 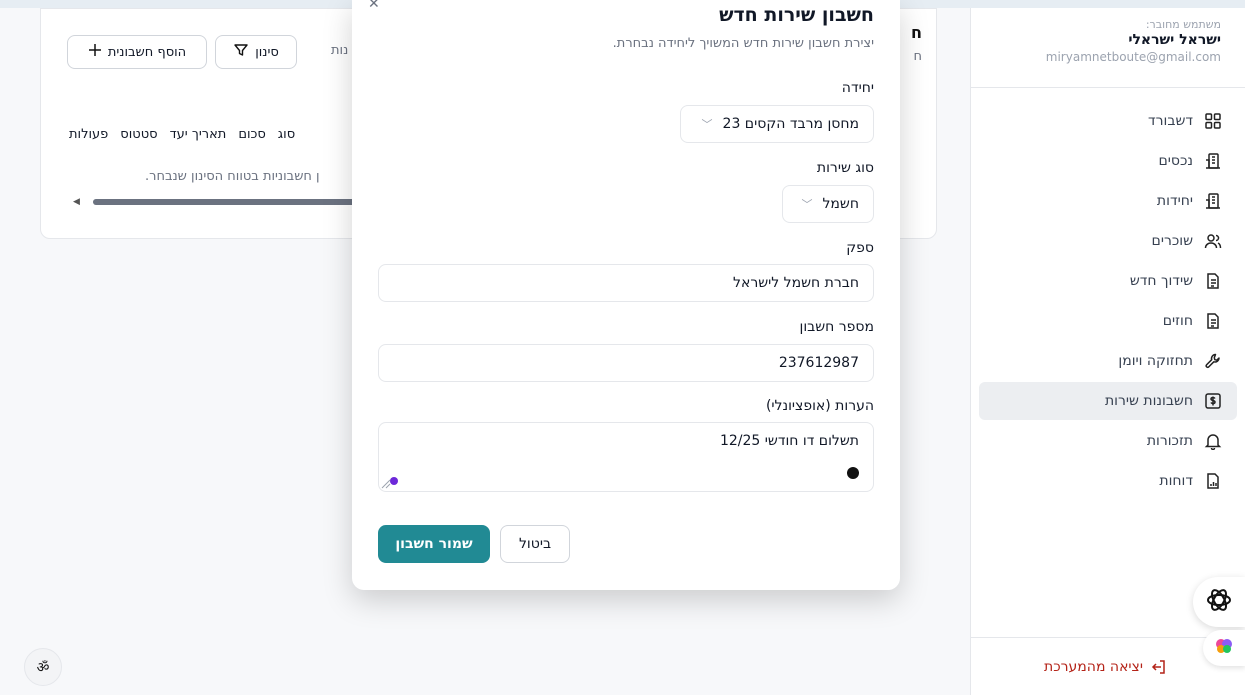 I want to click on col-actions: פעולות, so click(x=89, y=134).